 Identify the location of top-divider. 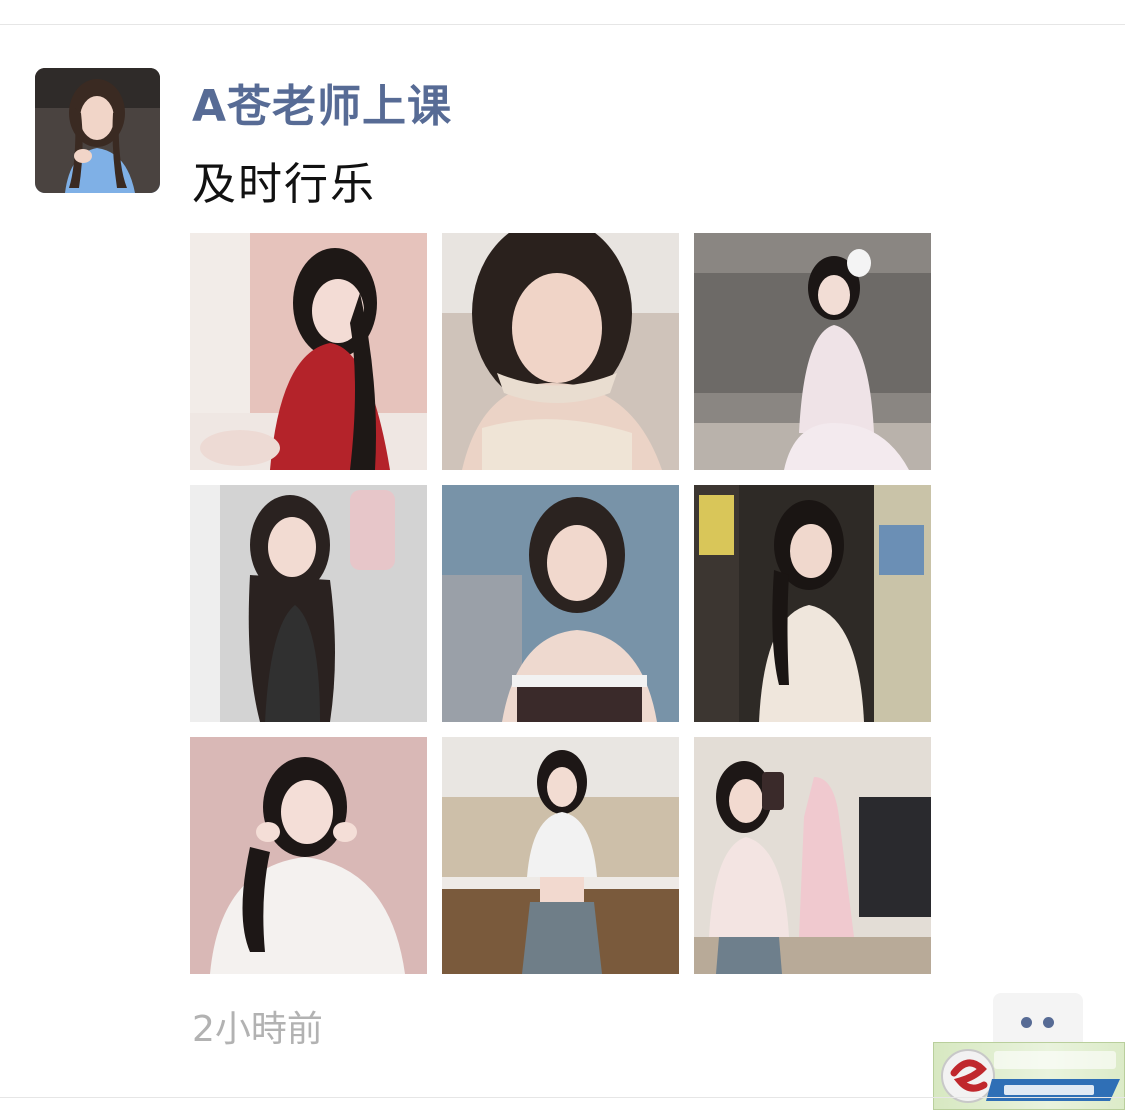
(562, 24).